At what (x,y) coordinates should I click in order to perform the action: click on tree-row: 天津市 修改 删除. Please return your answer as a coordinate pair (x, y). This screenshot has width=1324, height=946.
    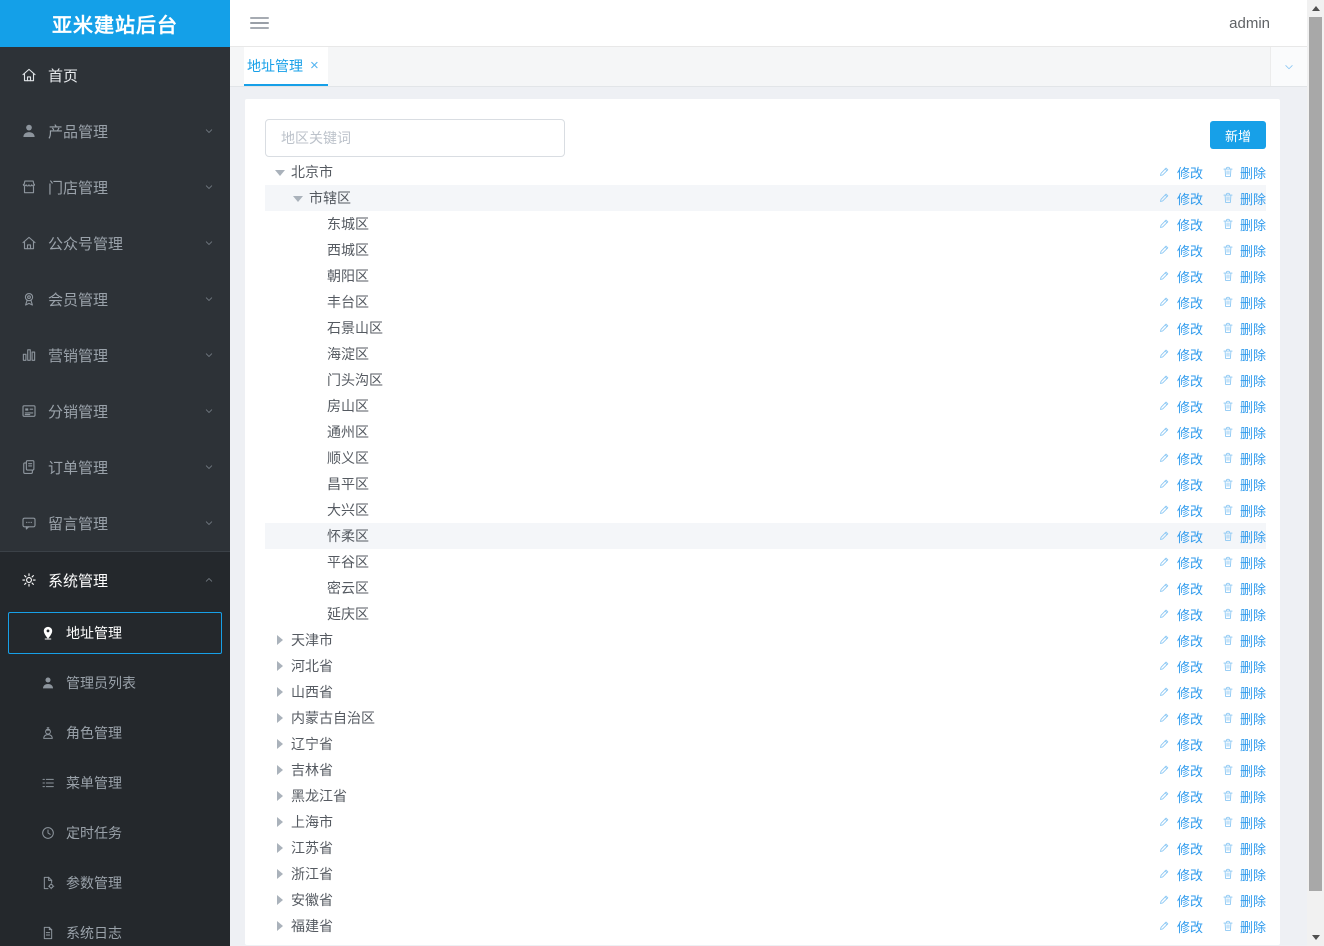
    Looking at the image, I should click on (765, 640).